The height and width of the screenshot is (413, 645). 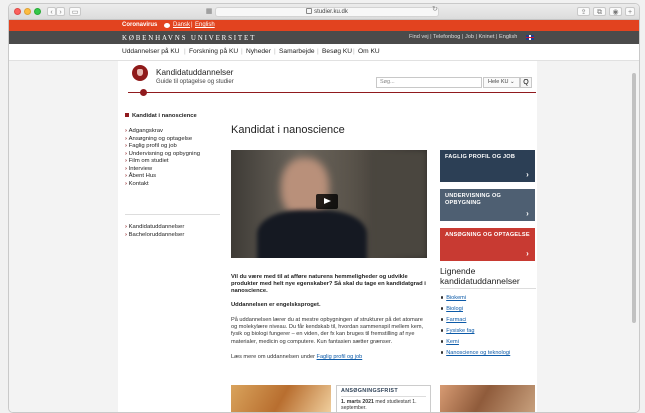 I want to click on search-button: Q, so click(x=526, y=82).